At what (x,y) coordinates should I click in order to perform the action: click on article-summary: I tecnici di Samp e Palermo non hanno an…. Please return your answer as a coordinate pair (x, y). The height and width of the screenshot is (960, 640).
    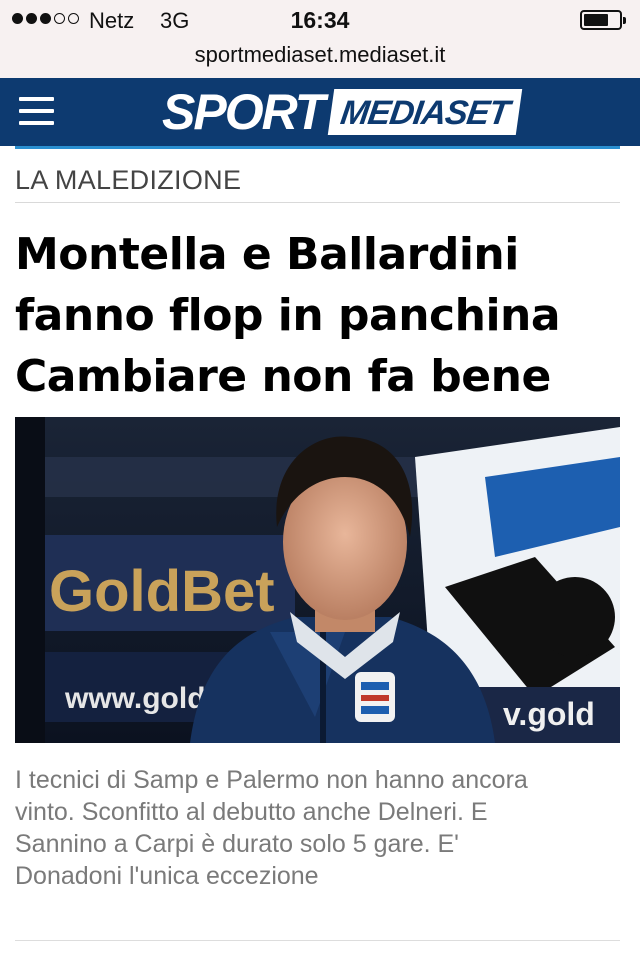
    Looking at the image, I should click on (317, 828).